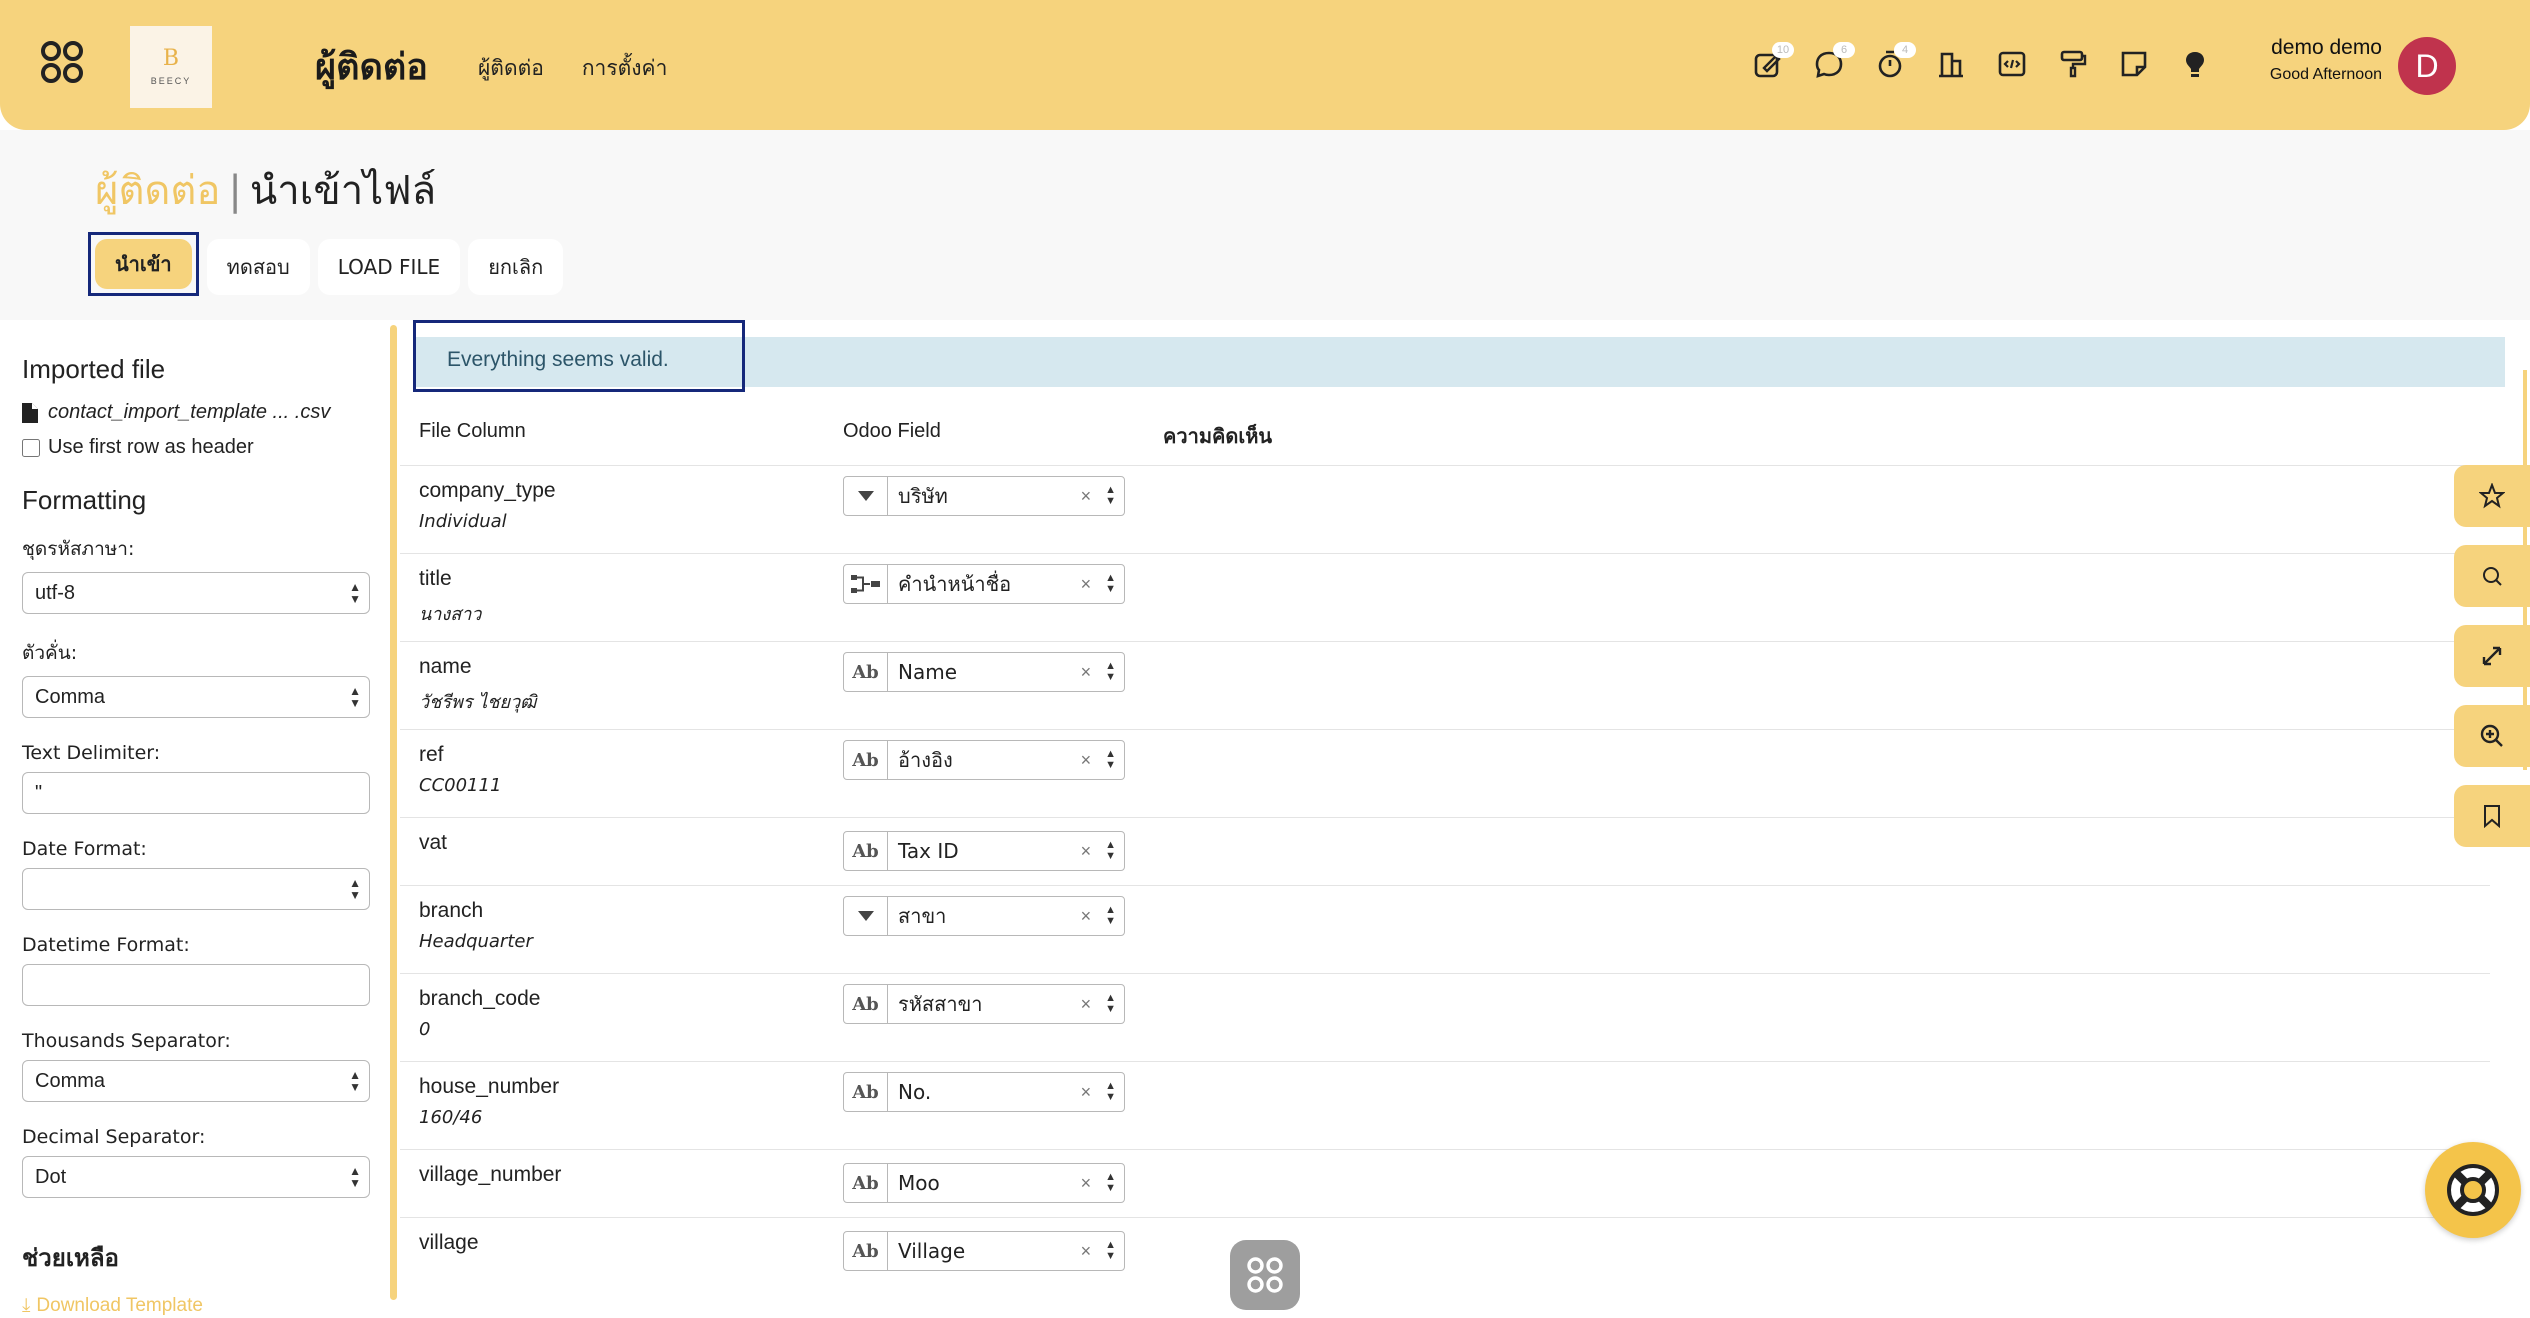 The height and width of the screenshot is (1318, 2530). I want to click on odoo-field-value: Name, so click(928, 672).